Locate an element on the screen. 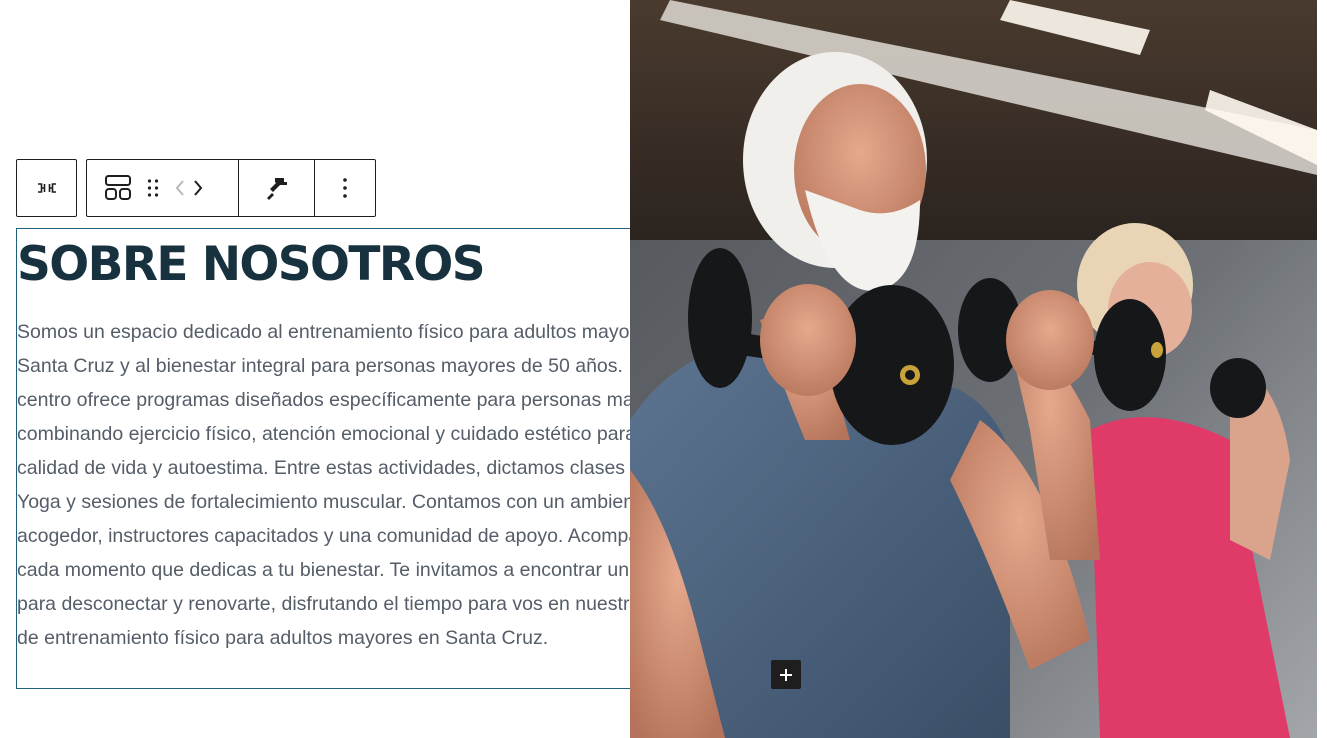 This screenshot has width=1327, height=738. block-toolbar-group-move is located at coordinates (162, 188).